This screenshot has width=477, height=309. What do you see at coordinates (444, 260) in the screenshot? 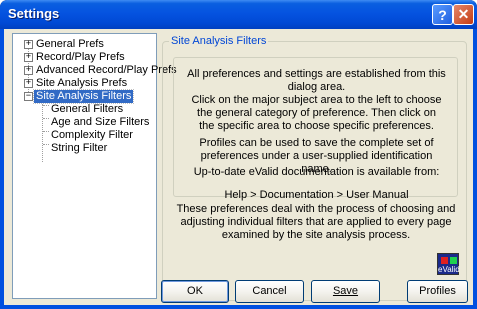
I see `logo-red-square` at bounding box center [444, 260].